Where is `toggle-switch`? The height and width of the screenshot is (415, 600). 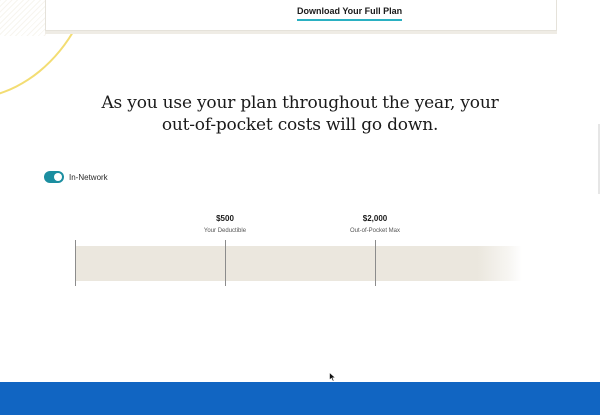
toggle-switch is located at coordinates (54, 177).